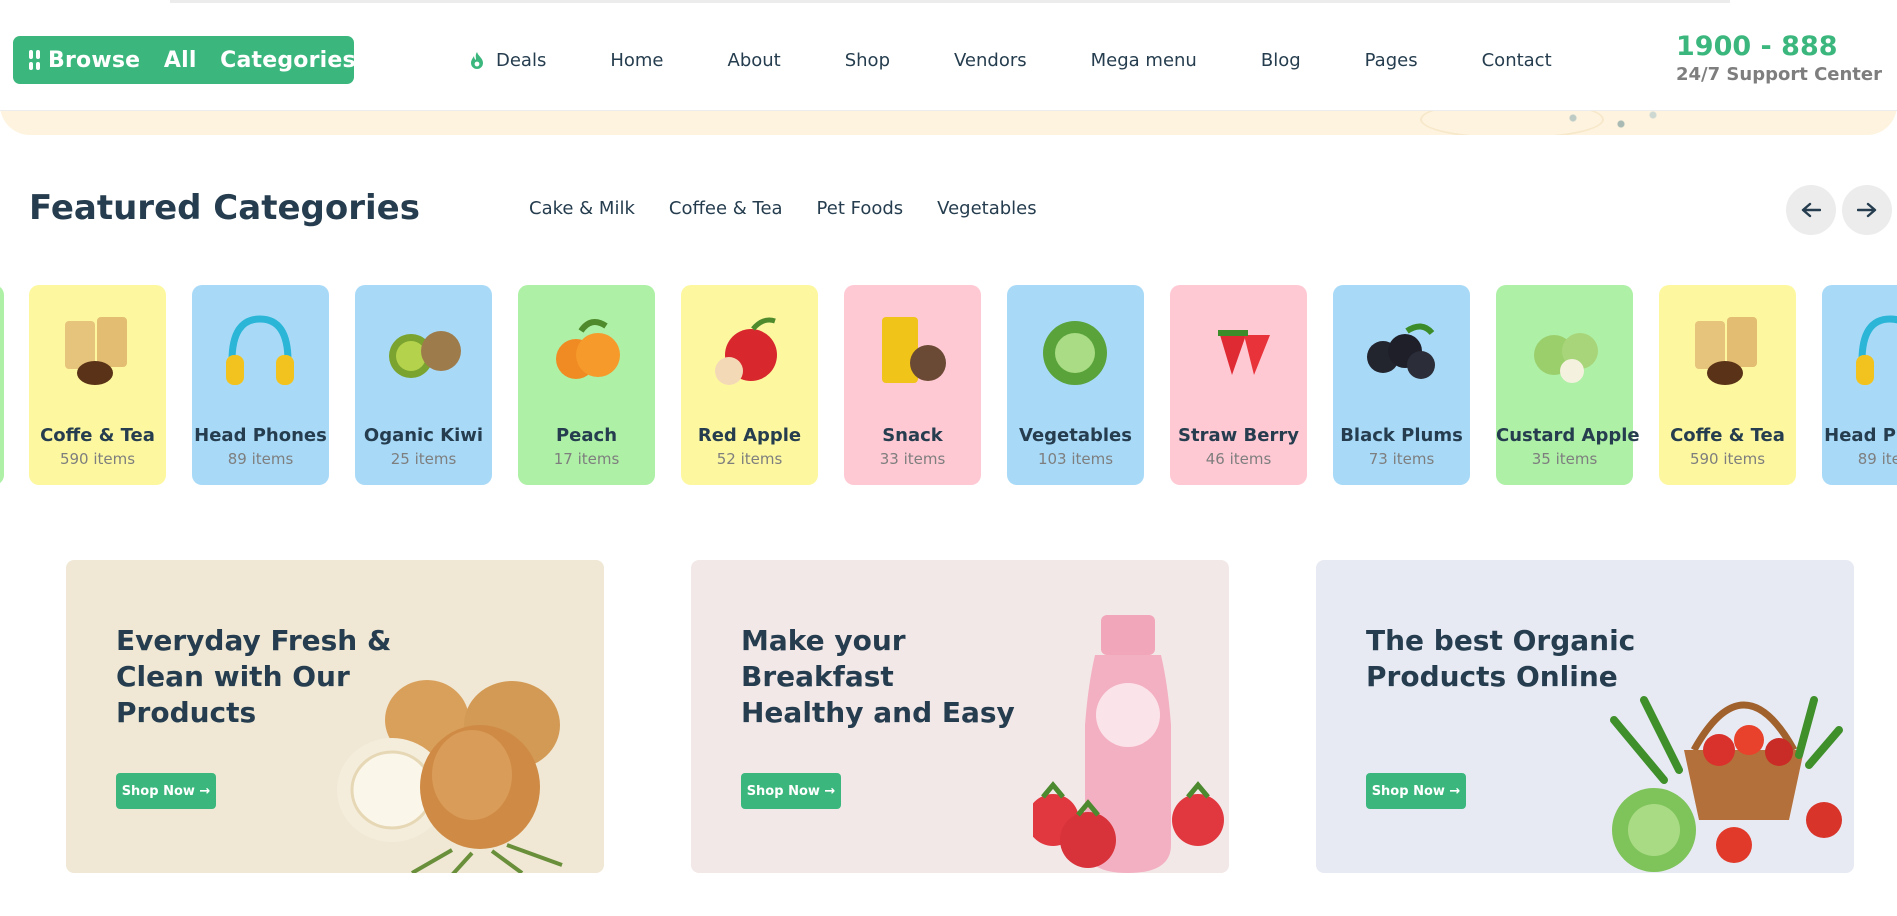  I want to click on nav-mega-menu: Mega menu, so click(1144, 60).